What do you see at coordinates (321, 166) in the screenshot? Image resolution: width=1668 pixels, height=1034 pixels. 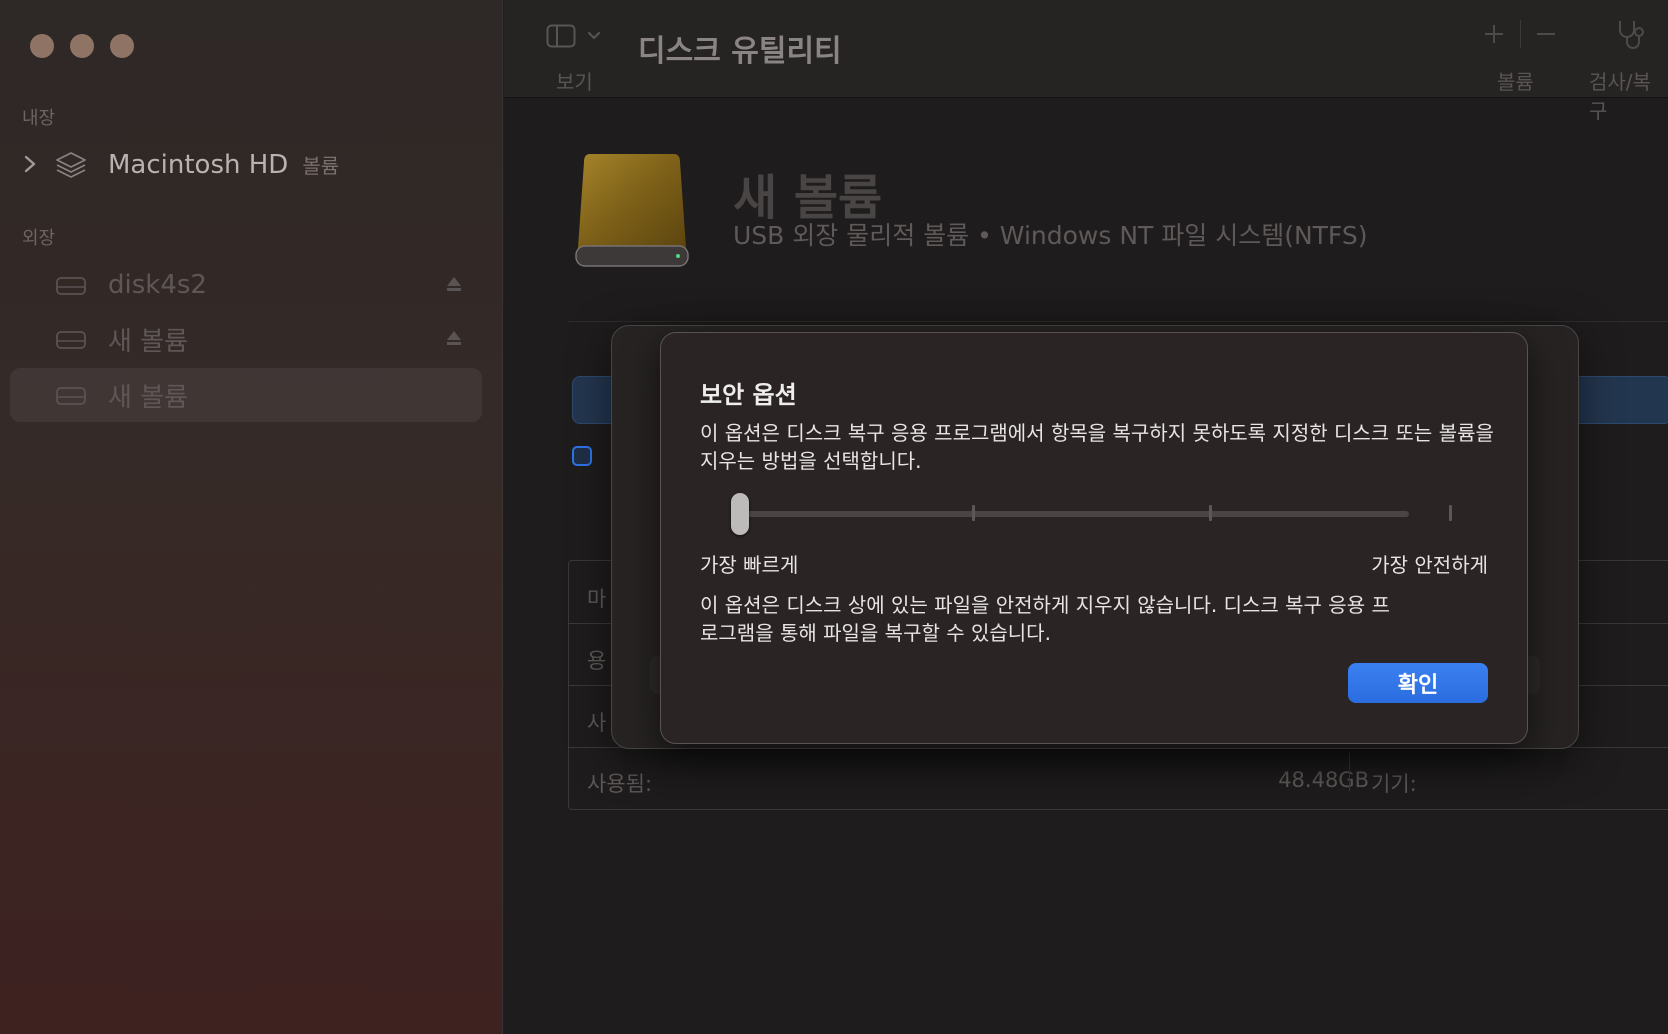 I see `macintosh-hd-sublabel: 볼륨` at bounding box center [321, 166].